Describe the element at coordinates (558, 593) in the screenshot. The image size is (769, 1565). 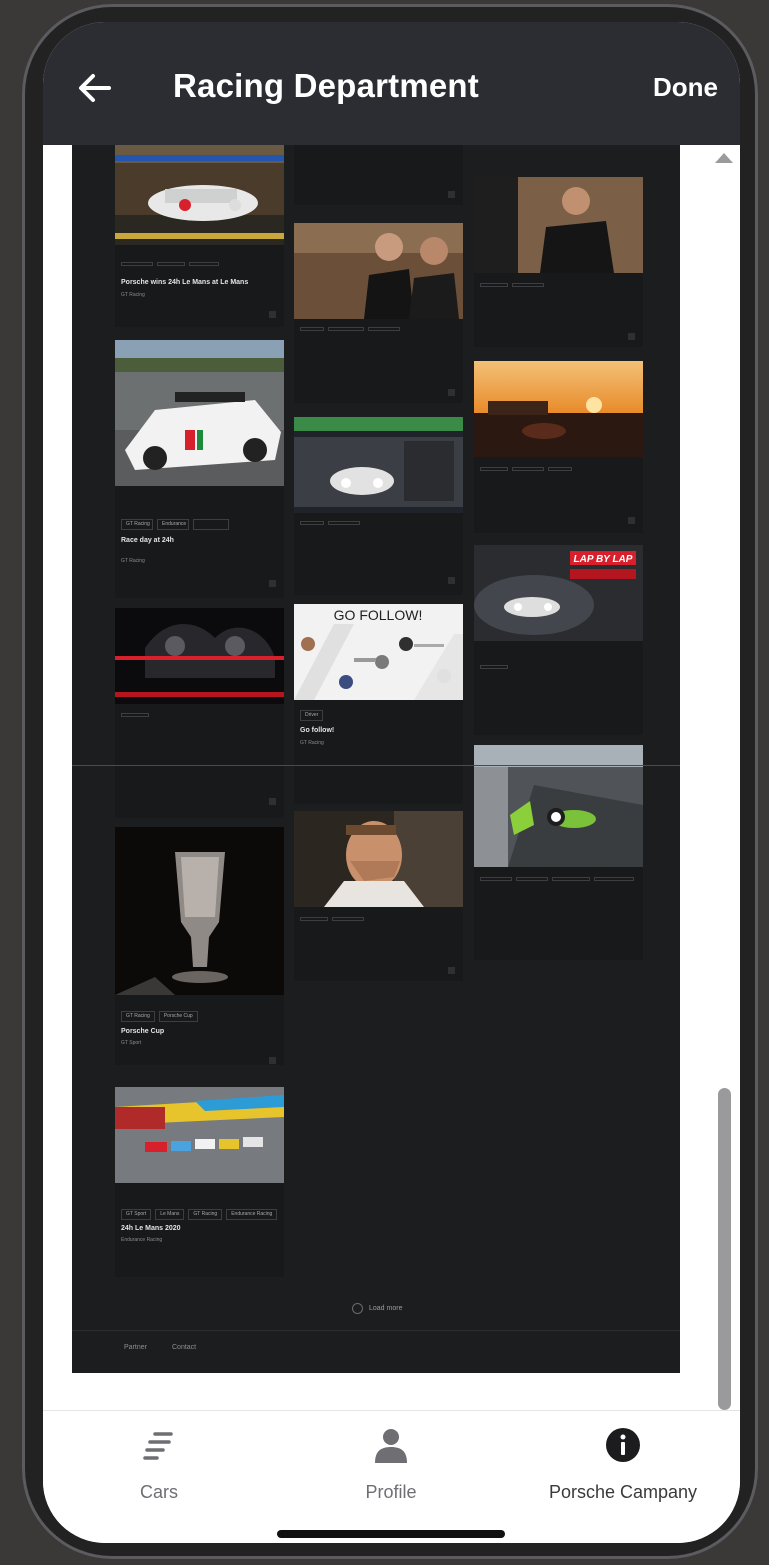
I see `lap-by-lap-image: LAP BY LAP` at that location.